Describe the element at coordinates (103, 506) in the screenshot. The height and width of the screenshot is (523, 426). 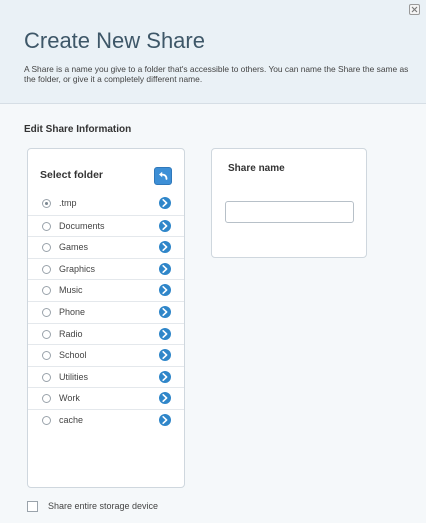
I see `share-entire-label: Share entire storage device` at that location.